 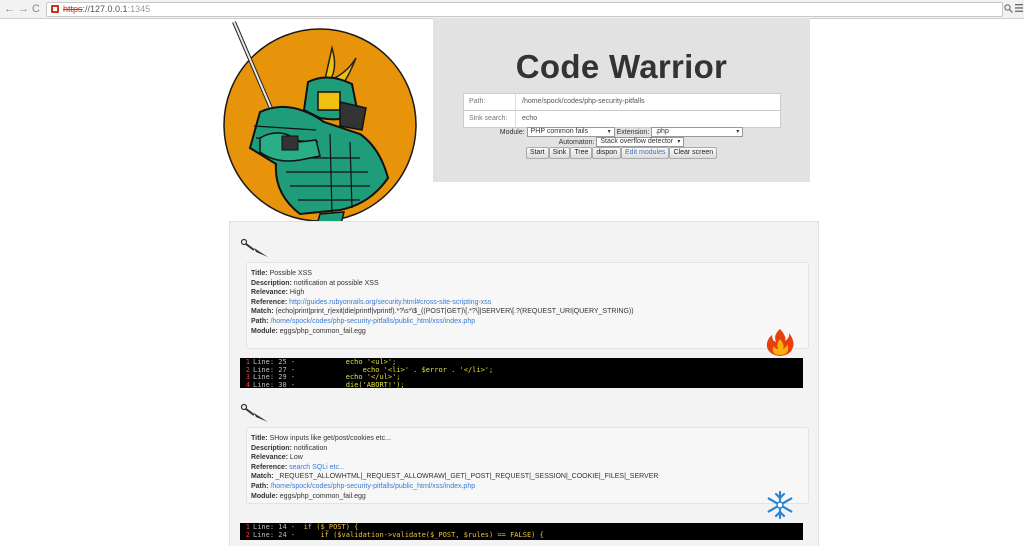 What do you see at coordinates (23, 9) in the screenshot?
I see `forward-button: →` at bounding box center [23, 9].